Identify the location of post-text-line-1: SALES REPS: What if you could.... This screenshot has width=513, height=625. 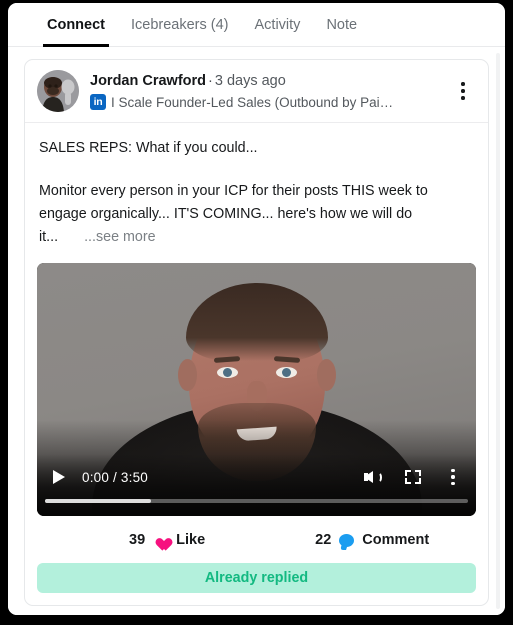
(148, 148).